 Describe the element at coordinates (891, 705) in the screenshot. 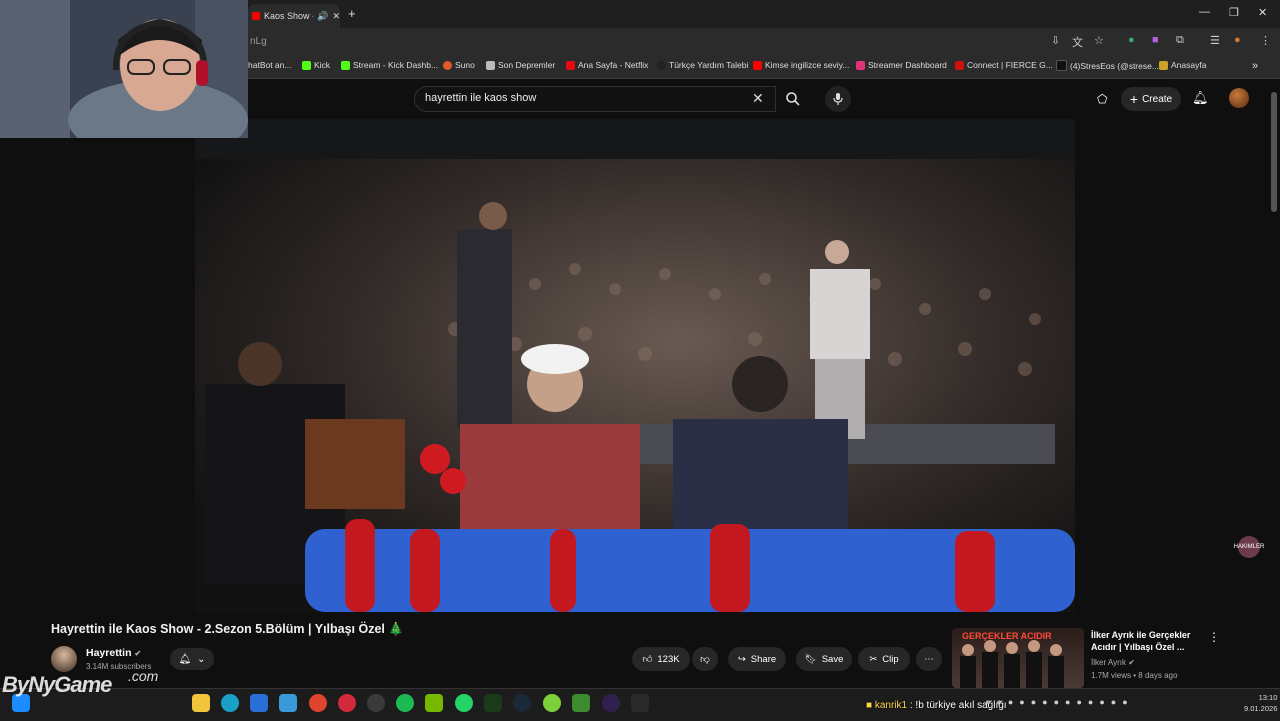

I see `chat-user: kanrik1` at that location.